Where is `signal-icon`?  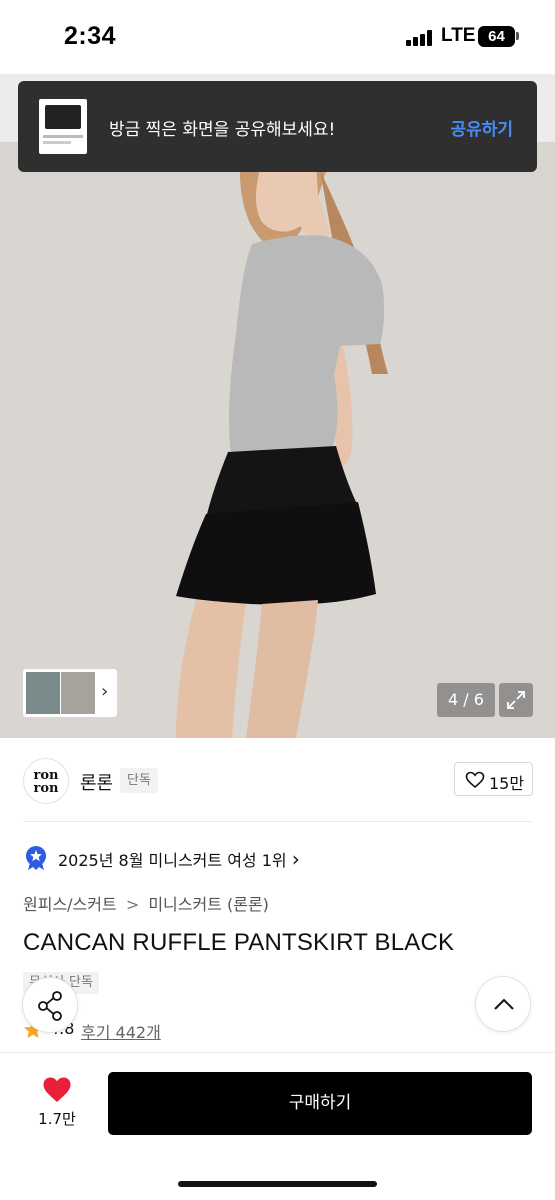 signal-icon is located at coordinates (421, 38).